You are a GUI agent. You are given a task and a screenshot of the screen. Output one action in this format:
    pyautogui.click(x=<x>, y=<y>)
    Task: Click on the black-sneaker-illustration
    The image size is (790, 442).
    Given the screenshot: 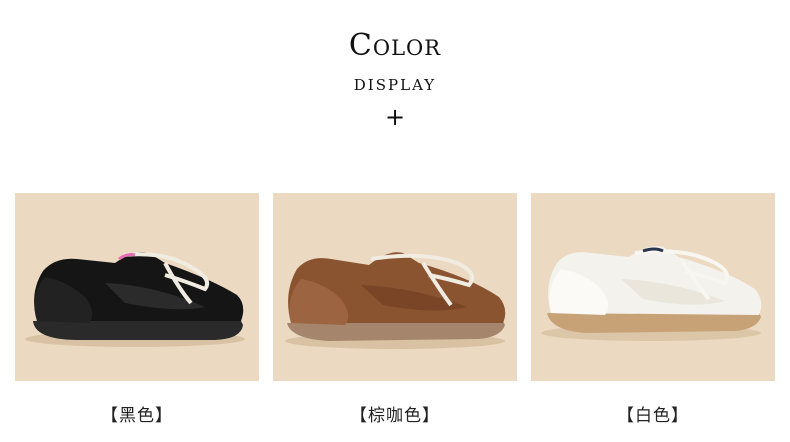 What is the action you would take?
    pyautogui.click(x=137, y=287)
    